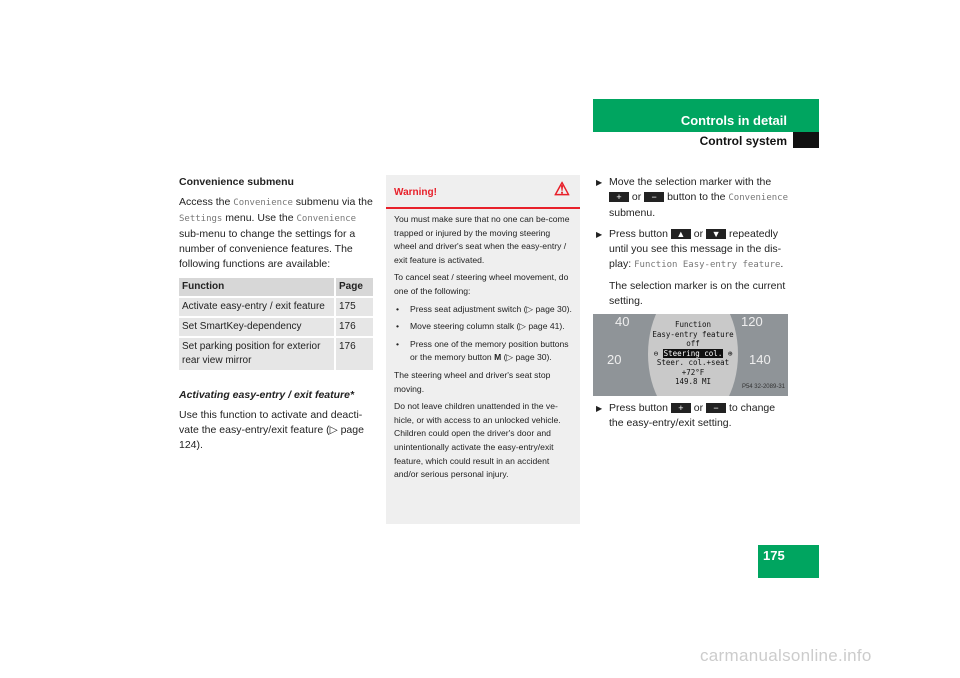 This screenshot has width=960, height=678. Describe the element at coordinates (786, 655) in the screenshot. I see `watermark: carmanualsonline.info` at that location.